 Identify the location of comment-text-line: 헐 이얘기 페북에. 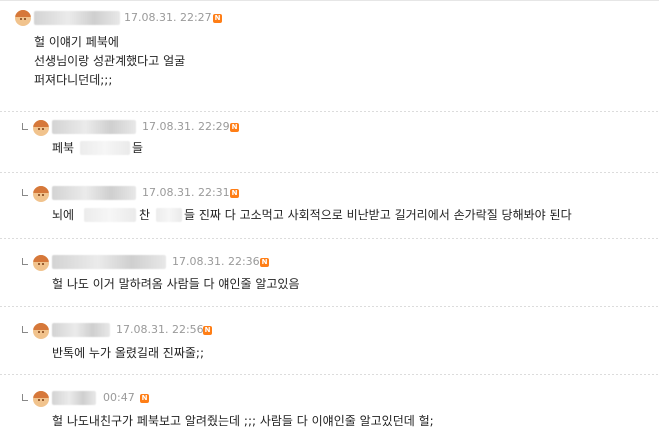
(76, 42).